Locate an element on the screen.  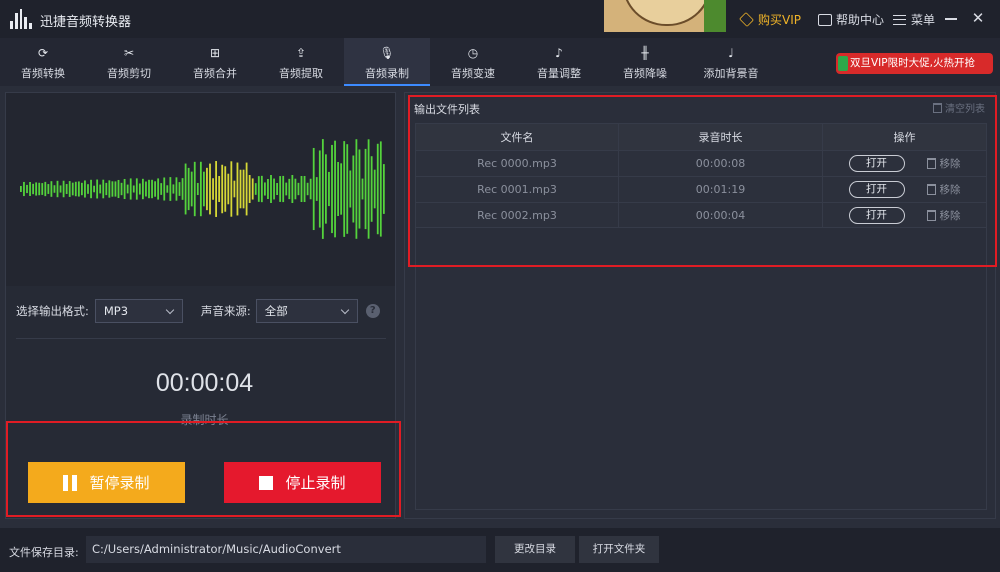
tab-volume-adjust: ♪ 音量调整 is located at coordinates (559, 62).